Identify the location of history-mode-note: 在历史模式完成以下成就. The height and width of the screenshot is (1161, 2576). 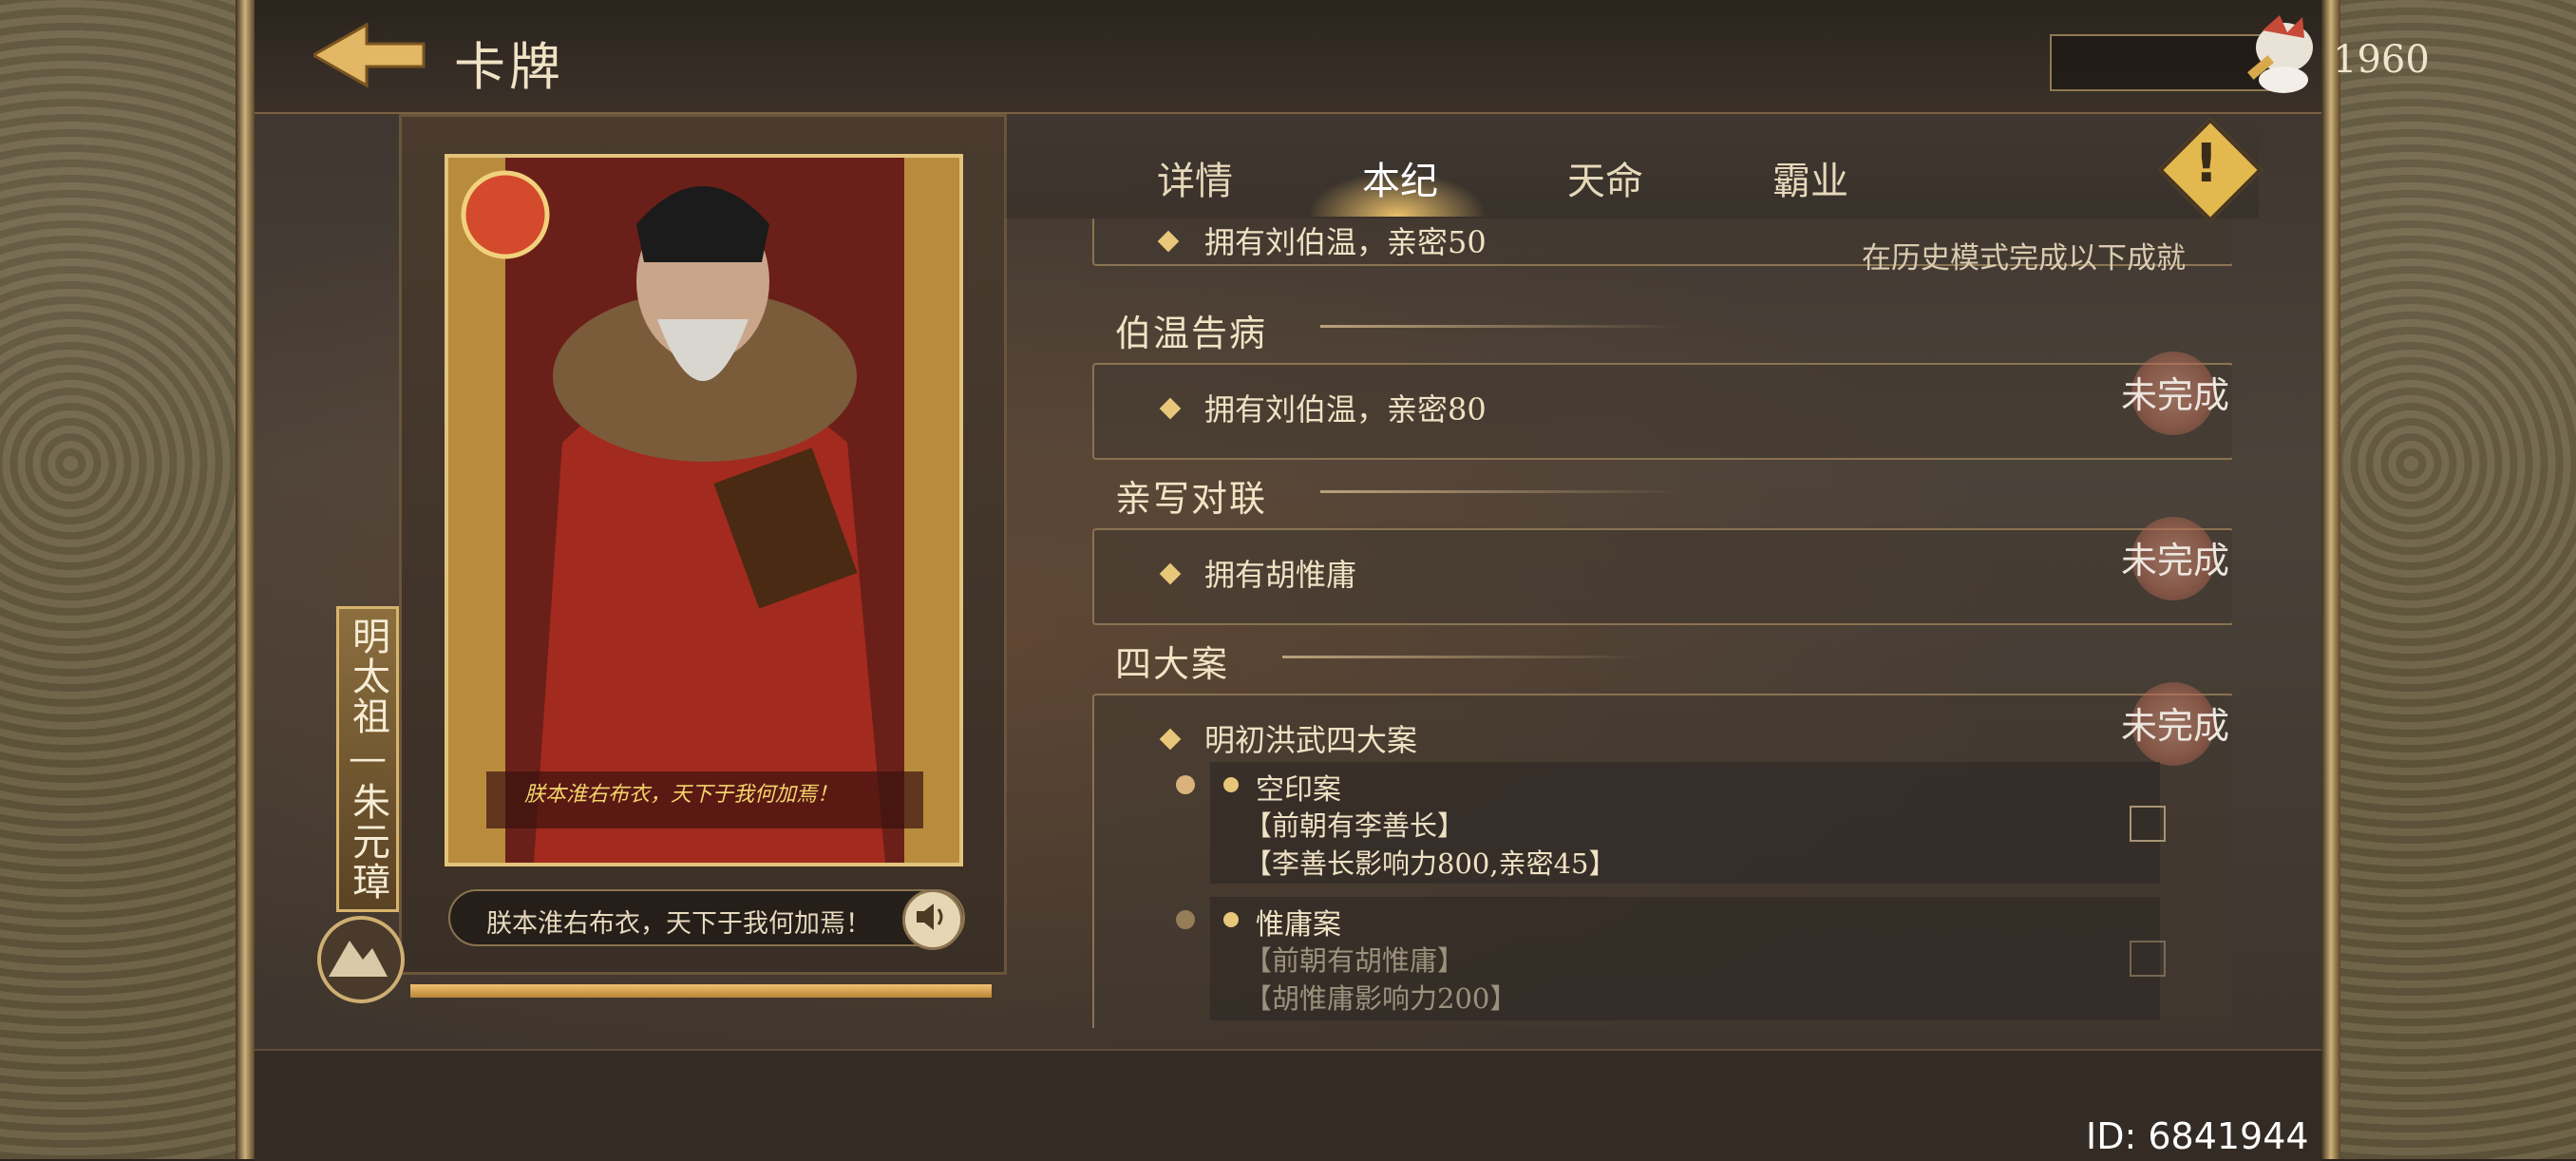
(2024, 258).